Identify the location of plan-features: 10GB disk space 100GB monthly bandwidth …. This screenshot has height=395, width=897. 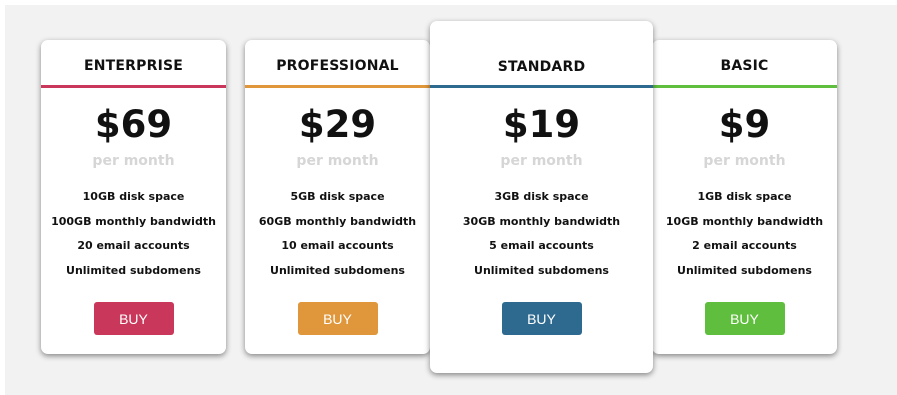
(133, 234).